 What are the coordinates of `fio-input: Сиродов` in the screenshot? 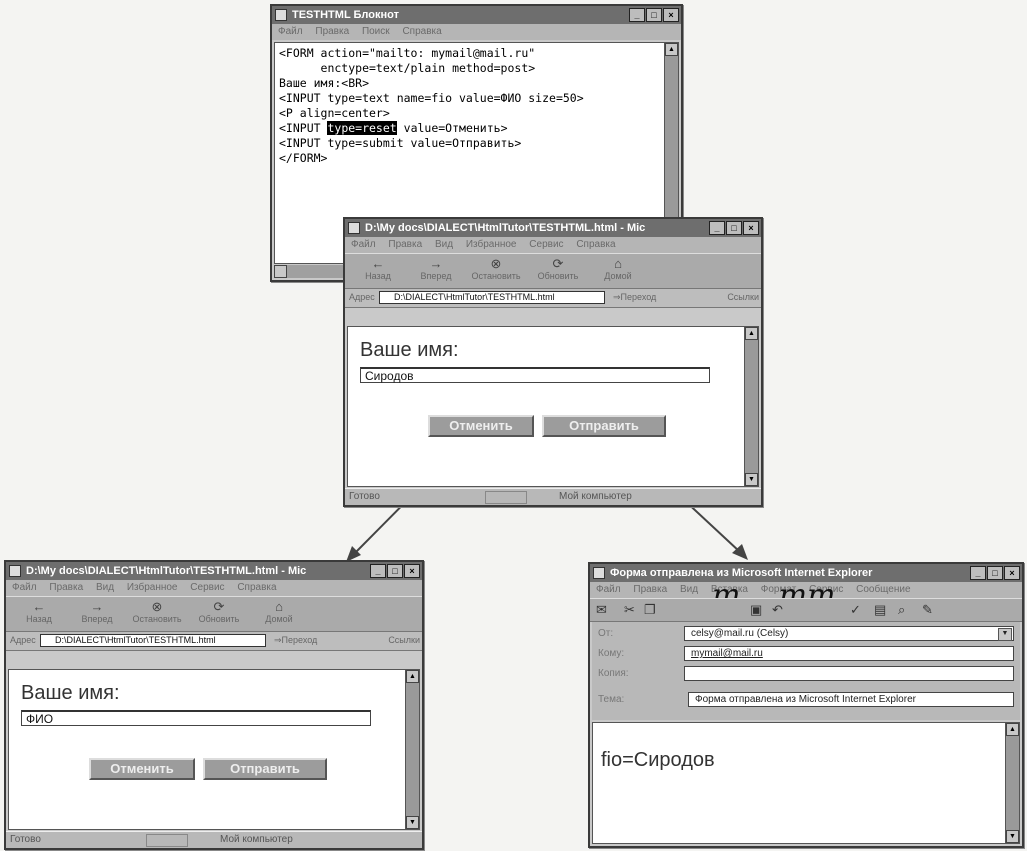 It's located at (535, 375).